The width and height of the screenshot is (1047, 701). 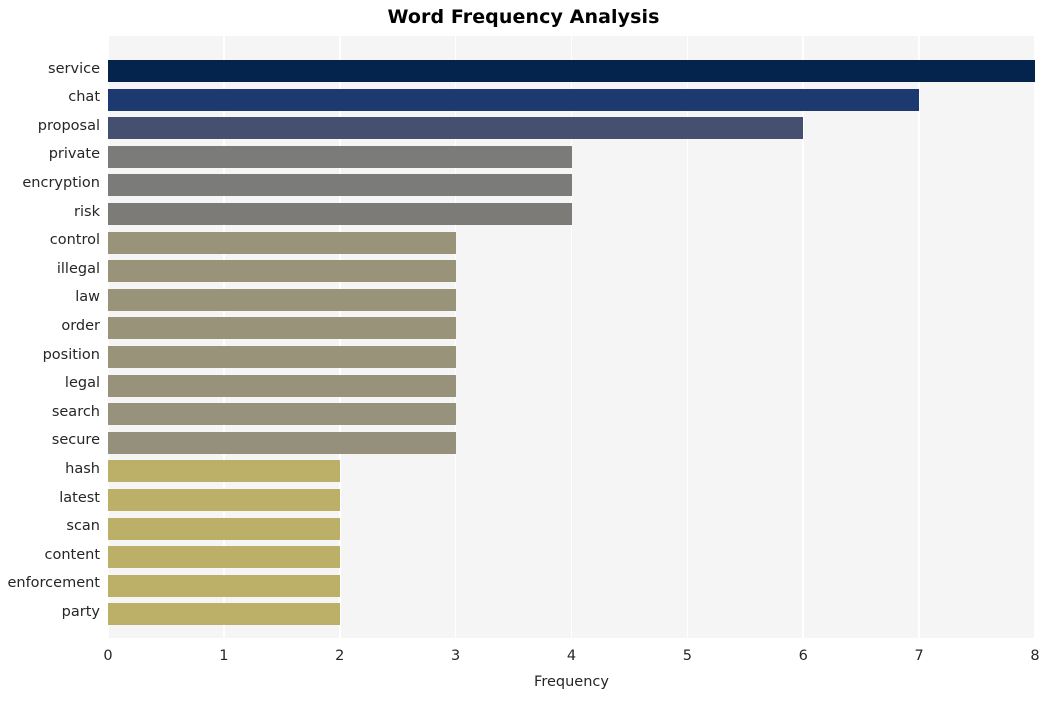 I want to click on x-tick-1: 1, so click(x=224, y=656).